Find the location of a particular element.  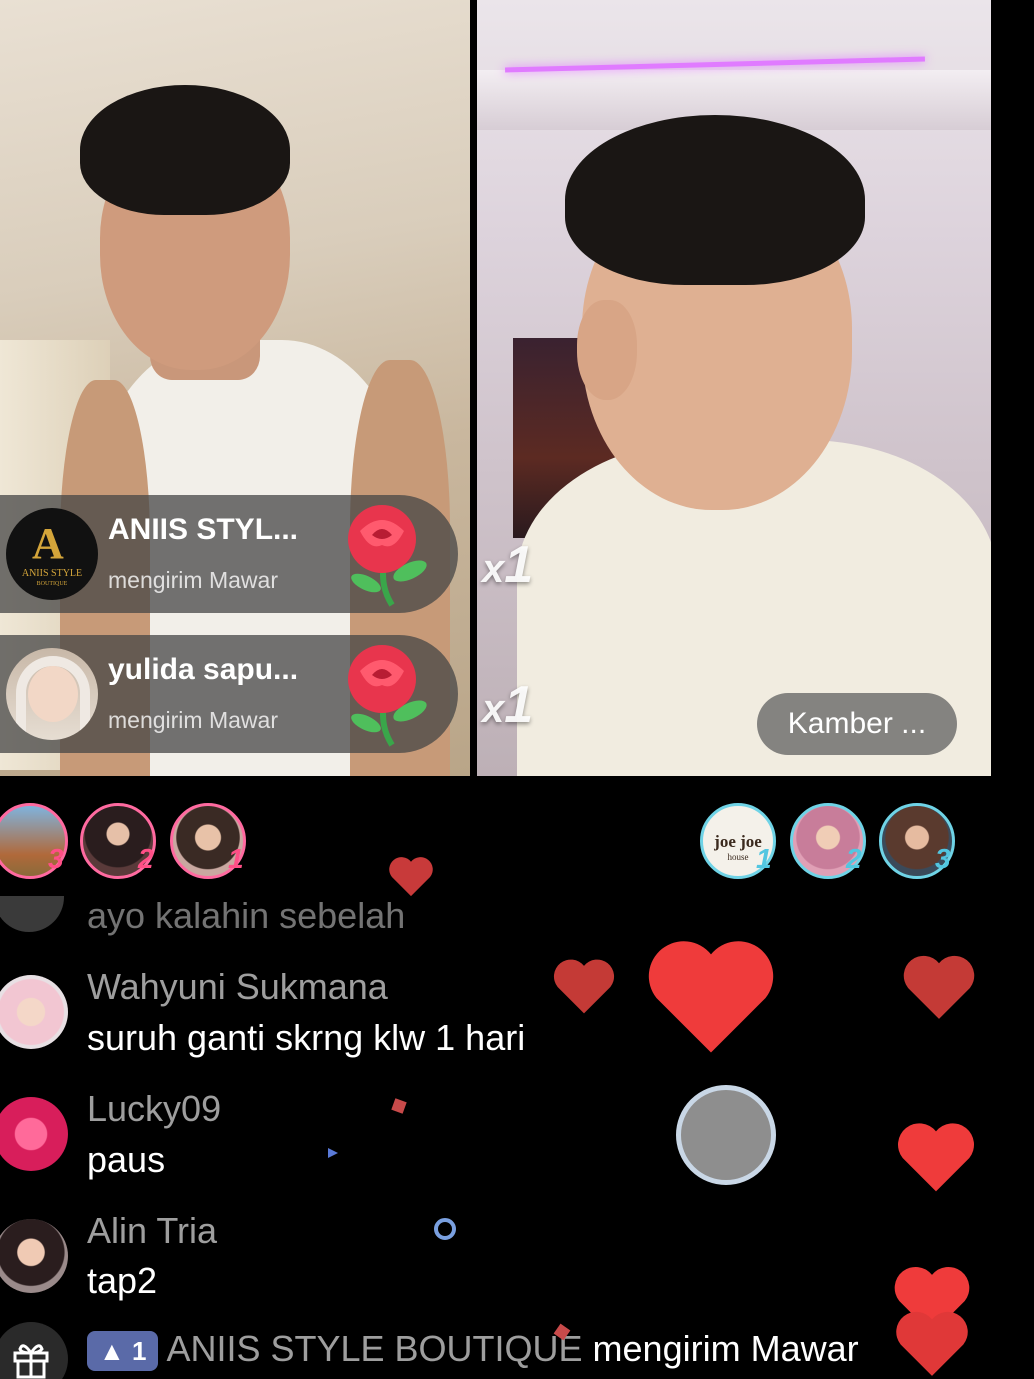

boutique-logo-icon: A is located at coordinates (48, 543).